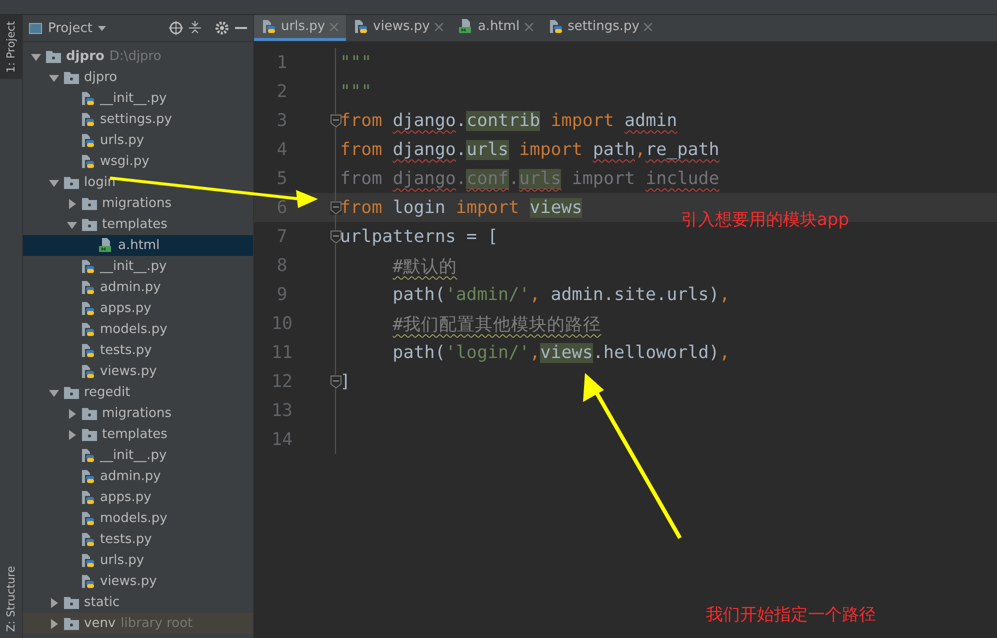 The image size is (997, 638). I want to click on side-tab: Z: Structure, so click(11, 599).